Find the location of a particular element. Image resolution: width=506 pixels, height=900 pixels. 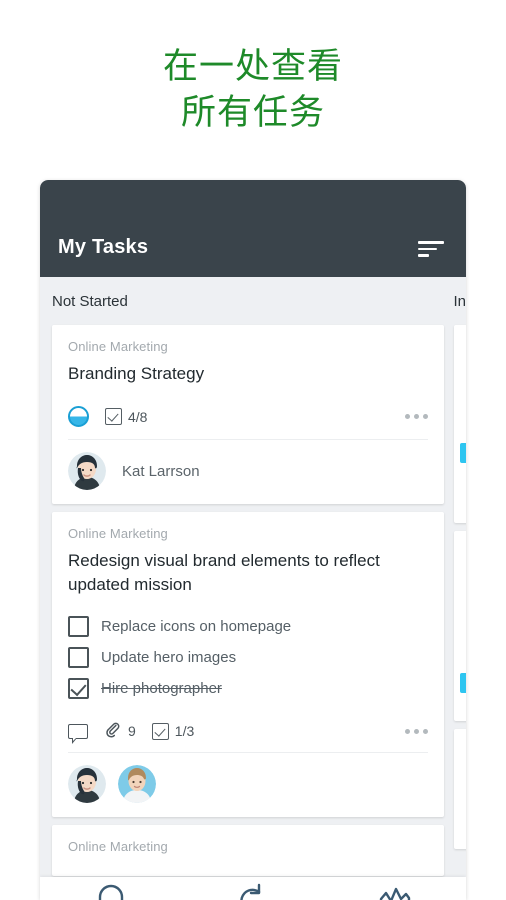

chart-icon is located at coordinates (395, 893).